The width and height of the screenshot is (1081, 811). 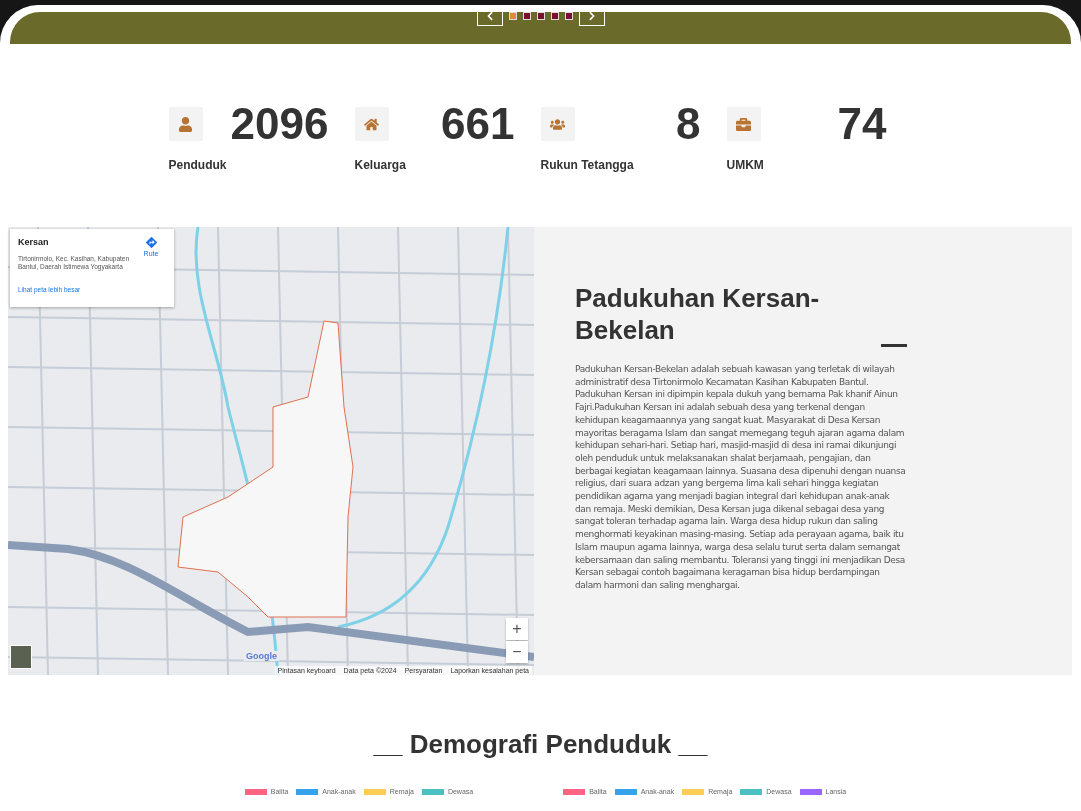 What do you see at coordinates (740, 477) in the screenshot?
I see `description-paragraph: Padukuhan Kersan-Bekelan adalah sebuah kawasan yang terletak di wilayah administratif desa Tirtonirmolo Kecamatan Kasihan Kabupaten Bantul. Padukuhan Kersan ini dipimpin kepala dukuh yang bernama Pak khanif Ainun Fajri.Padukuhan Kersan ini adalah sebuah desa yang terkenal dengan kehidupan keagamaannya yang sangat kuat. Masyarakat di Desa Kersan mayoritas beragama Islam dan sangat memegang teguh ajaran agama dalam kehidupan sehari-hari. Setiap hari, masjid-masjid di desa ini ramai dikunjungi oleh penduduk untuk melaksanakan shalat berjamaah, pengajian, dan berbagai kegiatan keagamaan lainnya. Suasana desa dipenuhi dengan nuansa religius, dari suara adzan yang bergema lima kali sehari hingga kegiatan pendidikan agama yang menjadi bagian integral dari kehidupan anak-anak dan remaja. Meski demikian, Desa Kersan juga dikenal sebagai desa yang sangat toleran terhadap agama lain. Warga desa hidup rukun dan saling menghormati keyakinan masing-masing. Setiap ada perayaan agama, baik itu Islam maupun agama lainnya, warga desa selalu turut serta dalam semangat kebersamaan dan saling membantu. Toleransi yang tinggi ini menjadikan Desa Kersan sebagai contoh bagaimana keragaman bisa hidup berdampingan dalam harmoni dan saling menghargai.` at bounding box center [740, 477].